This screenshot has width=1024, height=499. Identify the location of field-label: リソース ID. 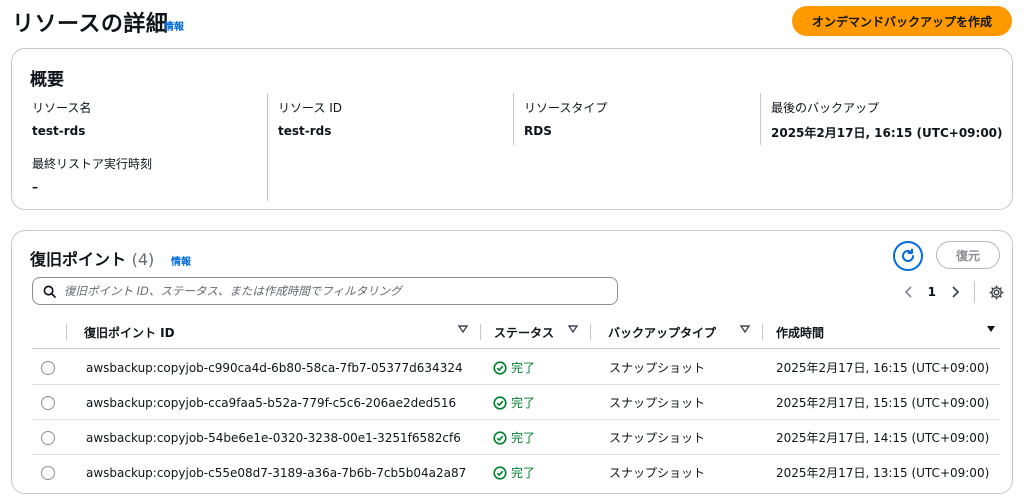
(310, 108).